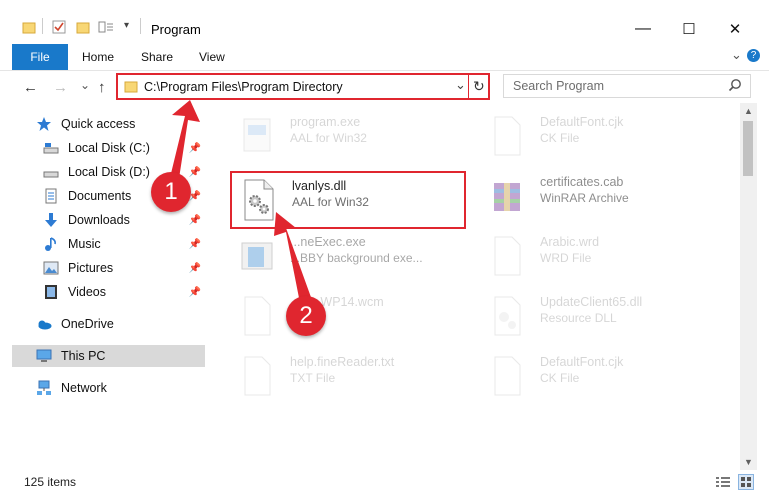 This screenshot has height=500, width=769. I want to click on step-badge-1: 1, so click(171, 192).